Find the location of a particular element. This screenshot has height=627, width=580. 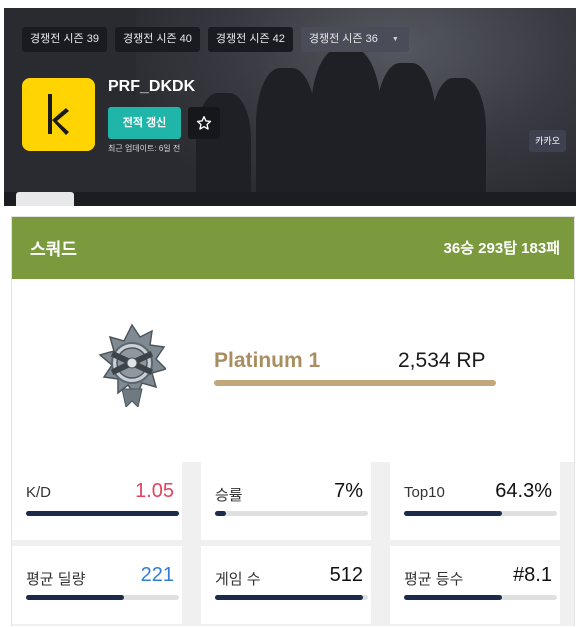

tier-name: Platinum 1 is located at coordinates (267, 360).